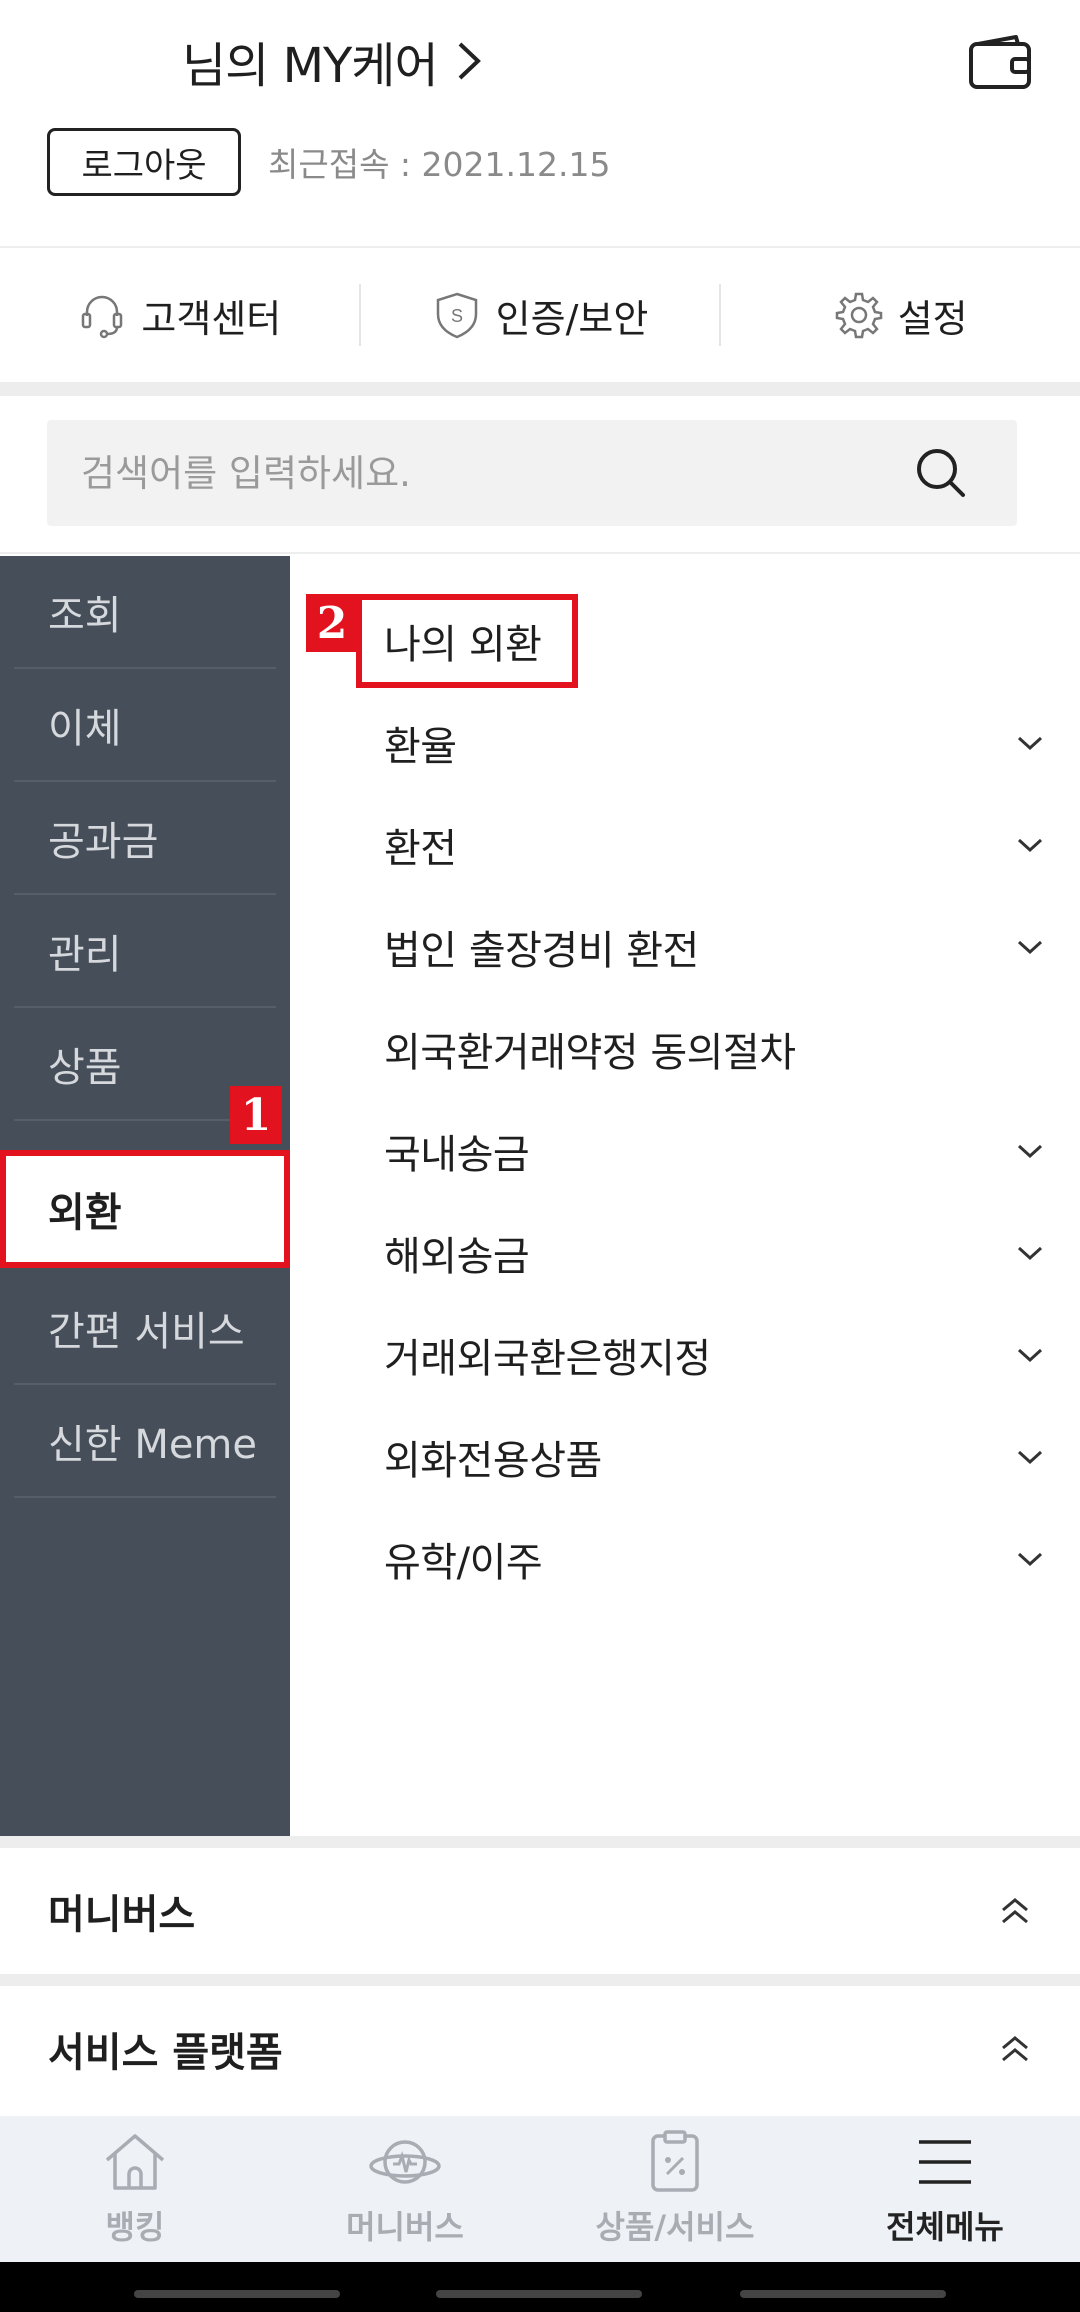 This screenshot has height=2312, width=1080. Describe the element at coordinates (714, 1253) in the screenshot. I see `submenu-item-overseas-remittance: 해외송금` at that location.